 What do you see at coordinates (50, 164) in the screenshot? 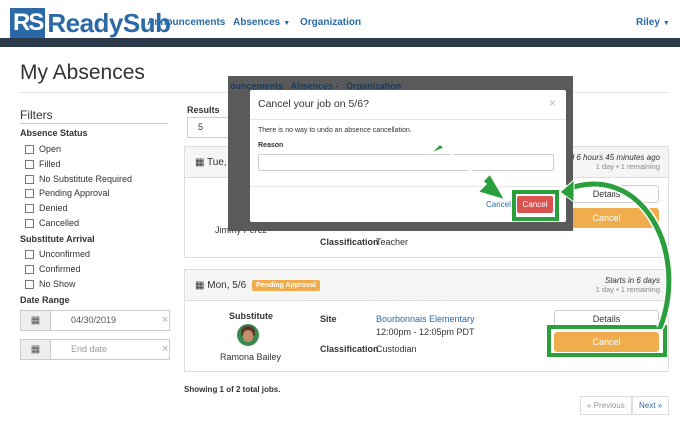
I see `filter-filled-label: Filled` at bounding box center [50, 164].